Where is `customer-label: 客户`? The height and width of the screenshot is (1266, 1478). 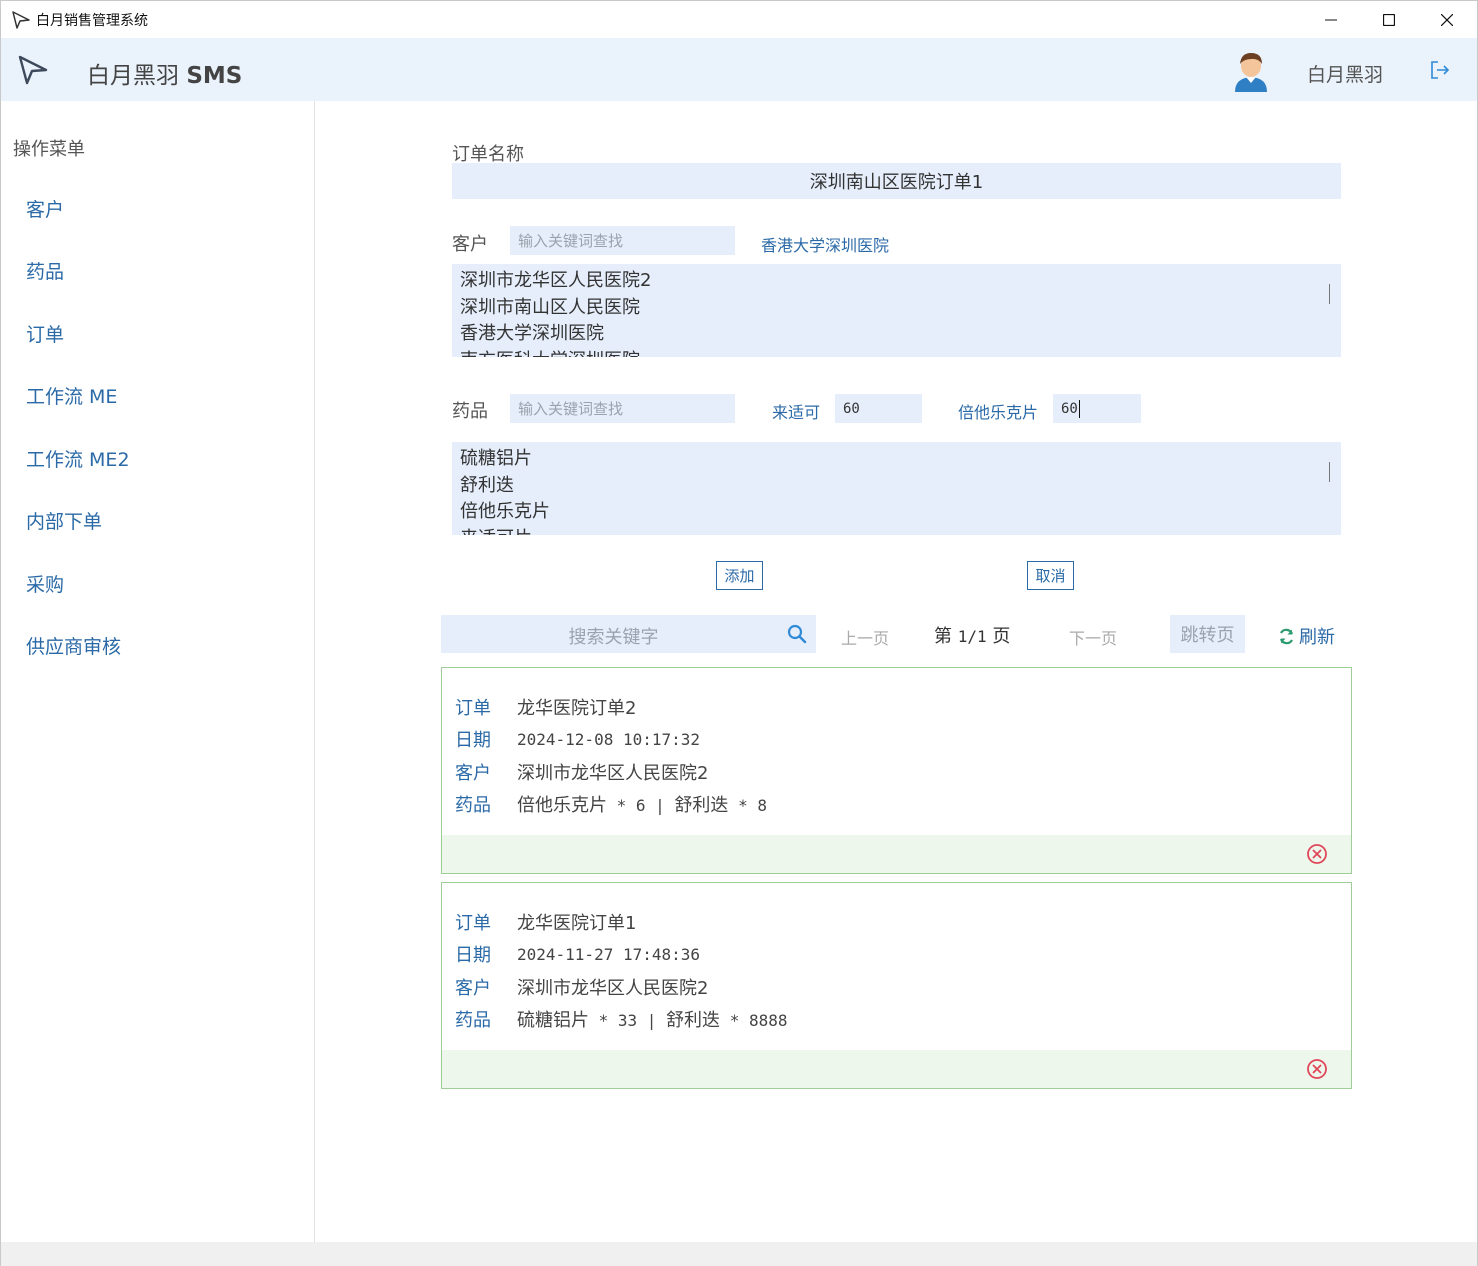 customer-label: 客户 is located at coordinates (470, 244).